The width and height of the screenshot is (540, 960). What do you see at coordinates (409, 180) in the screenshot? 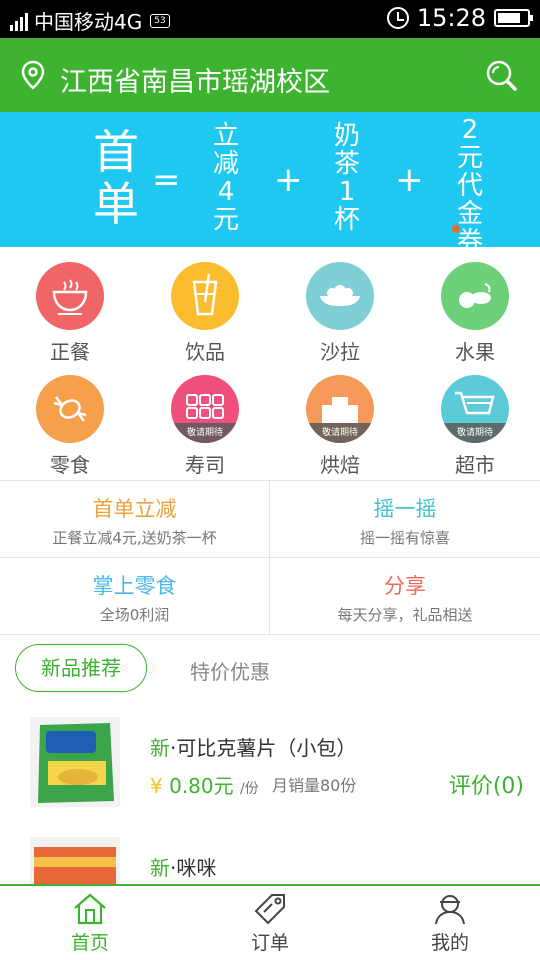
I see `banner-plus-2: +` at bounding box center [409, 180].